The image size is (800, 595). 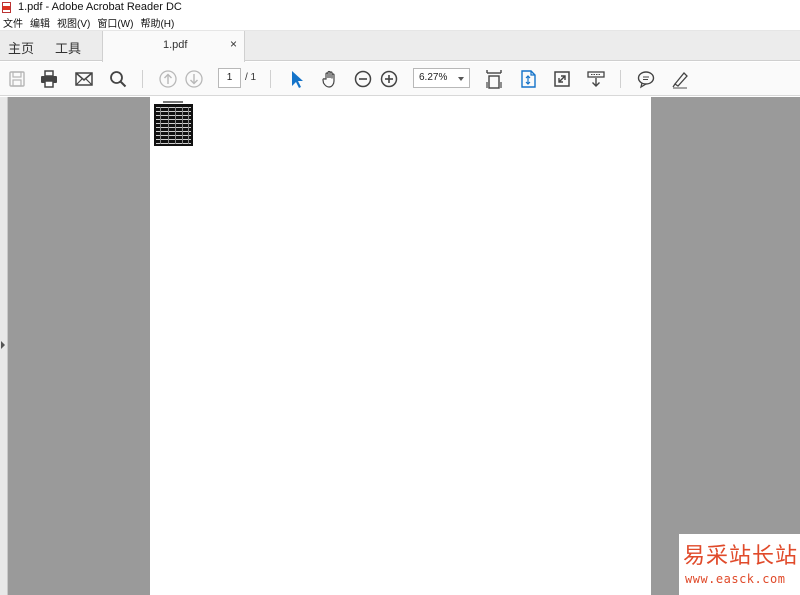 I want to click on search-icon, so click(x=118, y=79).